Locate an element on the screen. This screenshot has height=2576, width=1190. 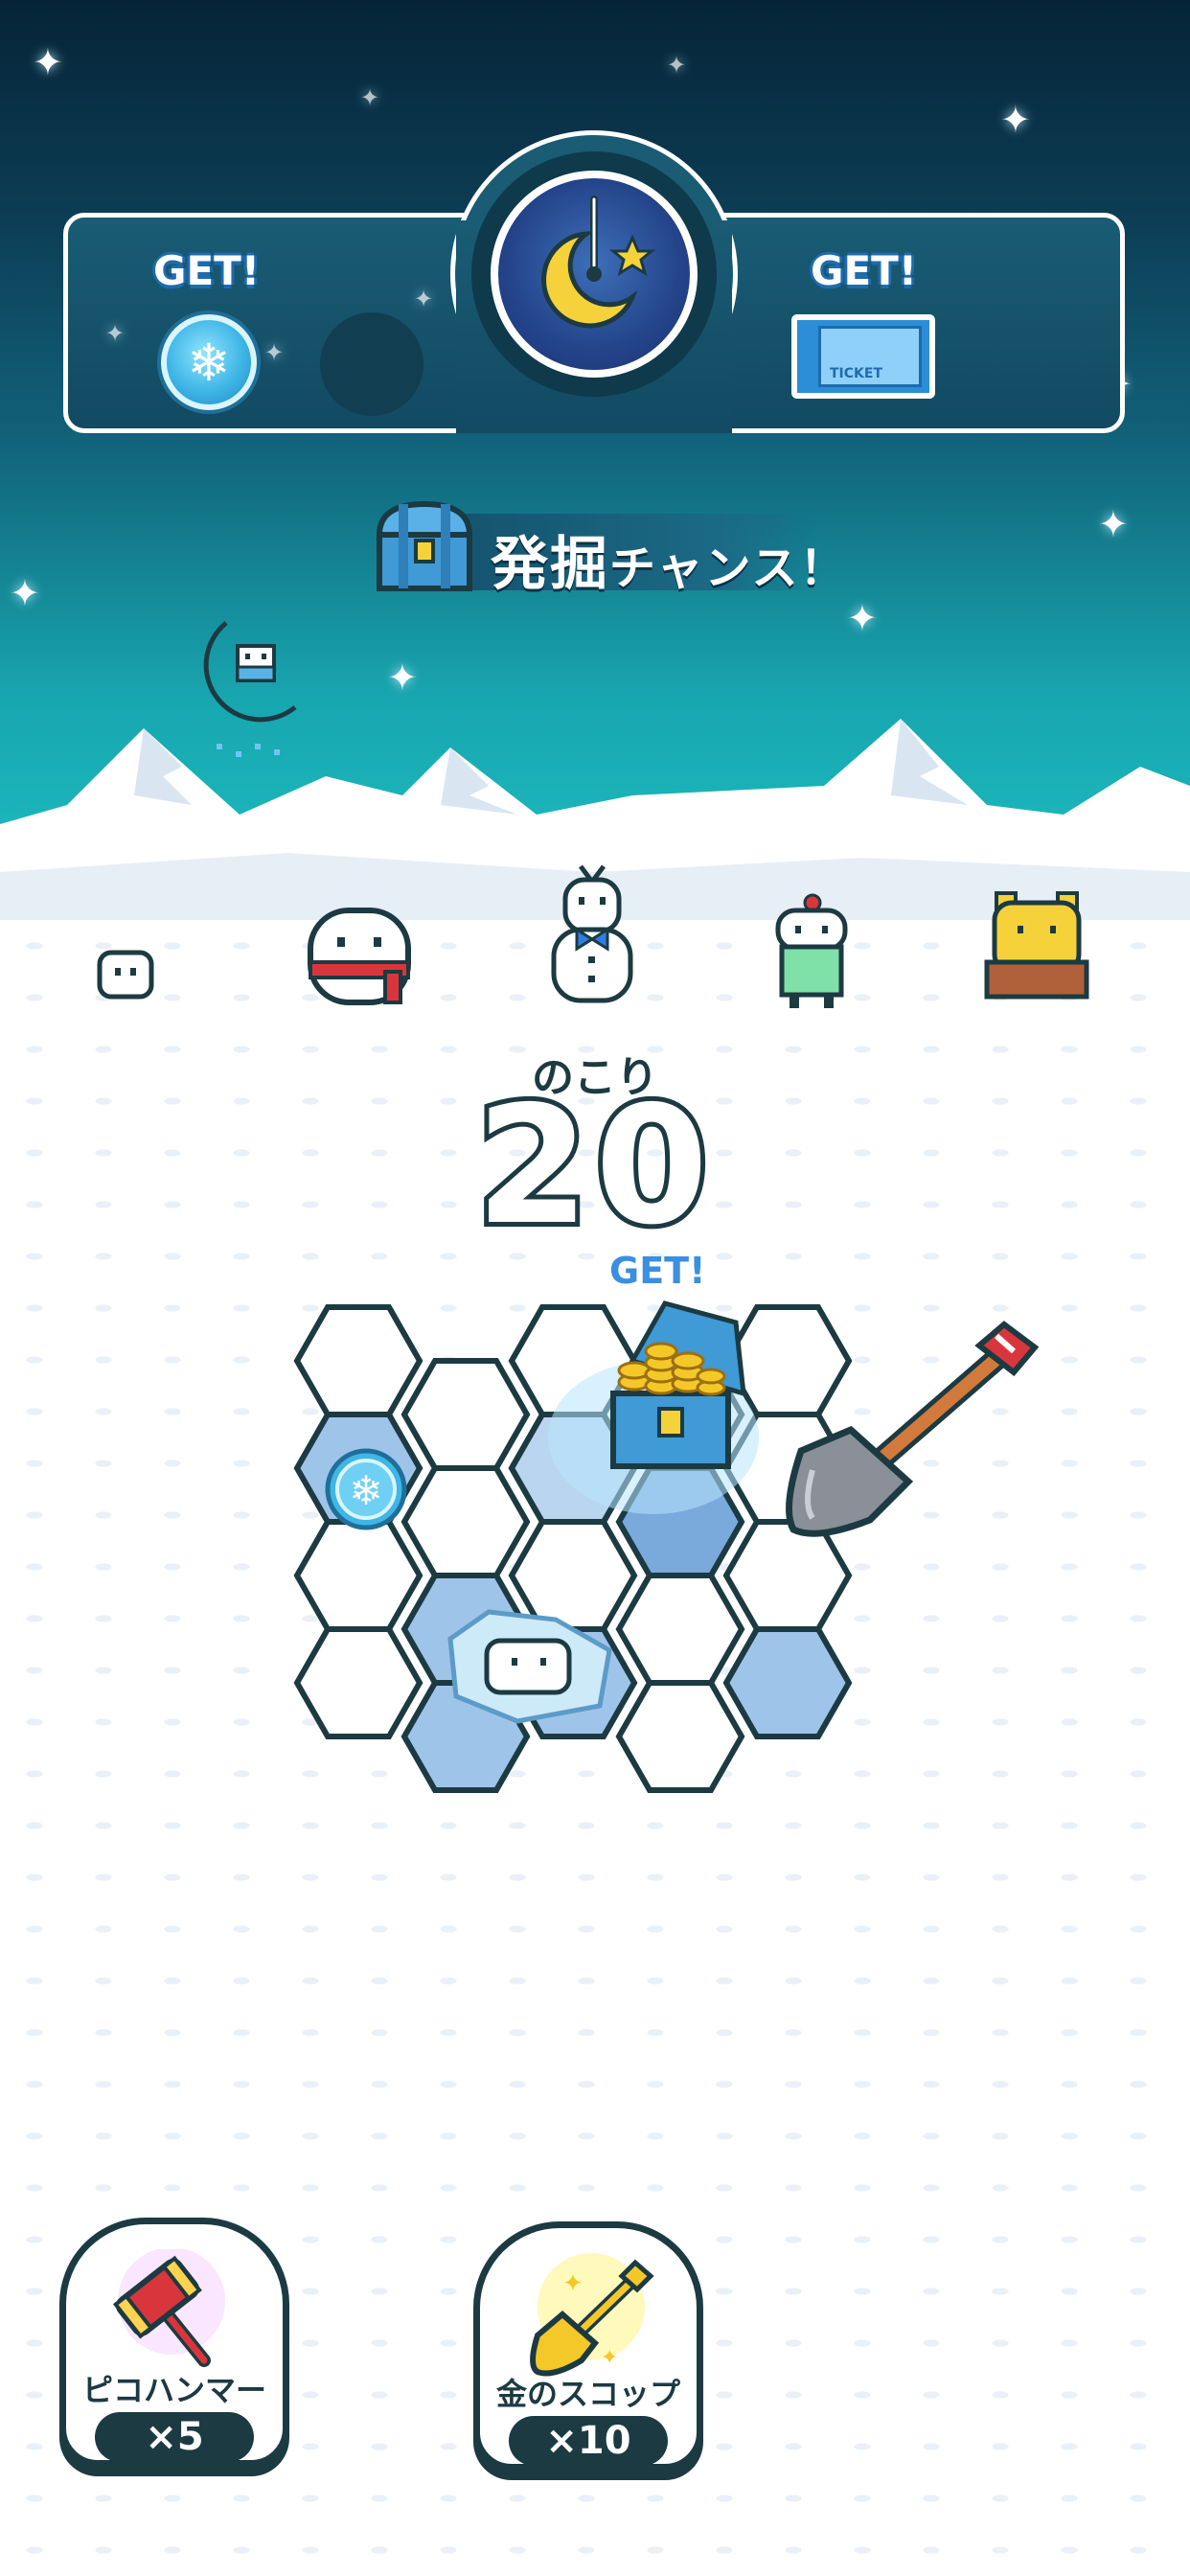
shovel-cursor-icon is located at coordinates (913, 1429).